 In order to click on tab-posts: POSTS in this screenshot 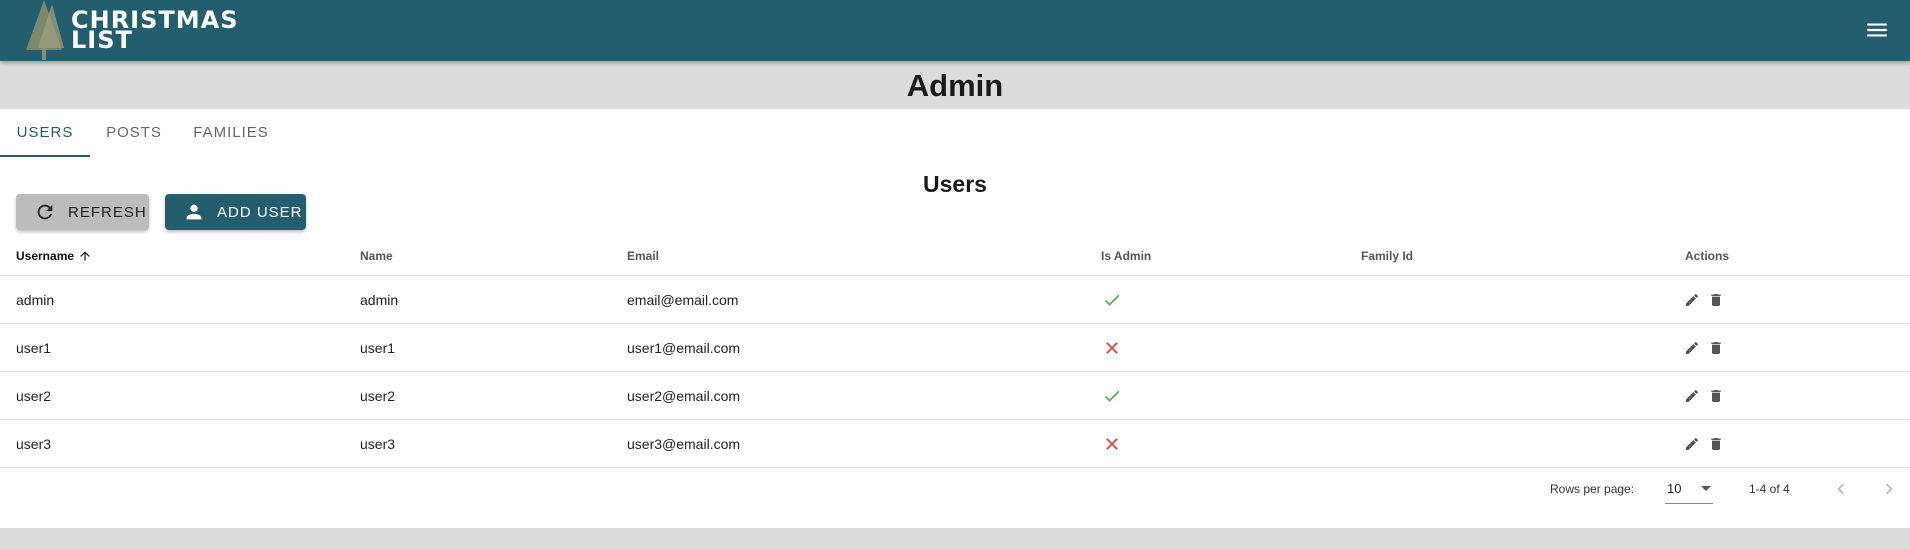, I will do `click(134, 133)`.